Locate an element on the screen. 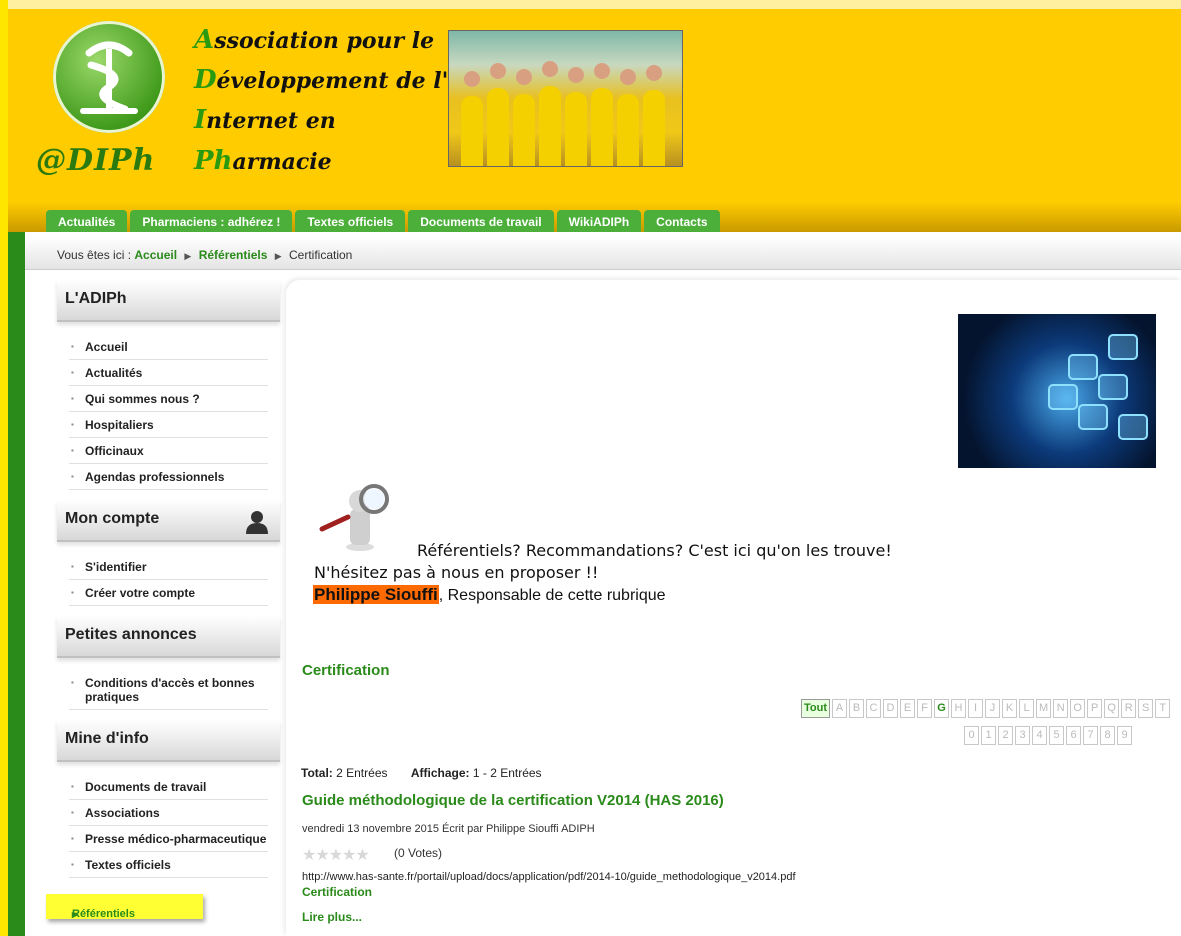  menu-item-officinaux: Officinaux is located at coordinates (168, 451).